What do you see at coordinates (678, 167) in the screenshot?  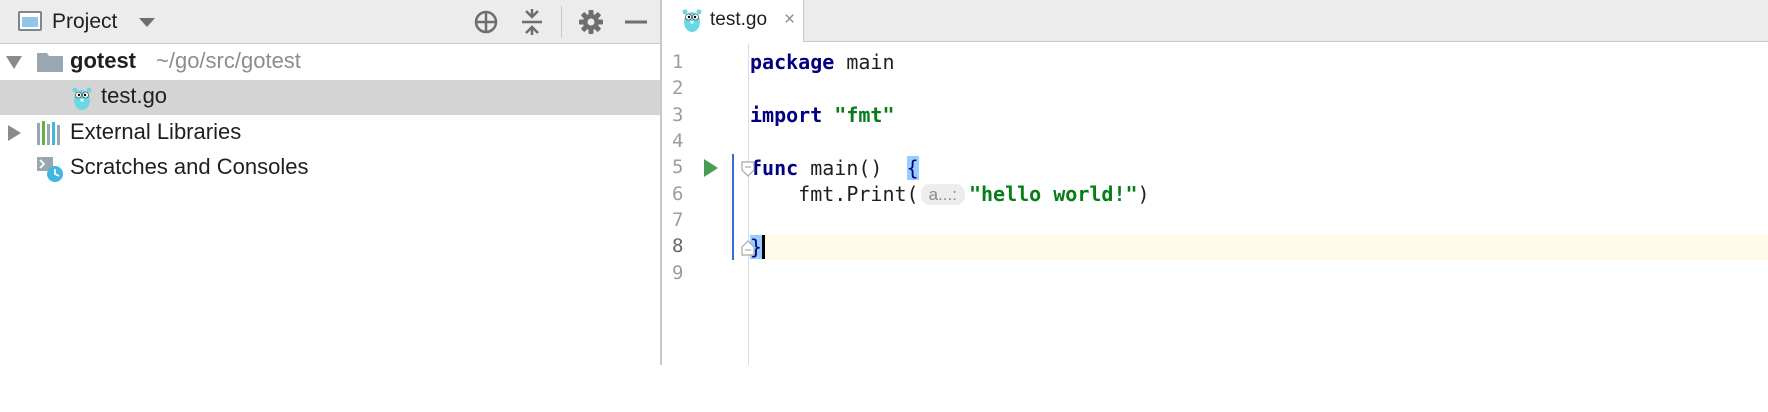 I see `line-number: 5` at bounding box center [678, 167].